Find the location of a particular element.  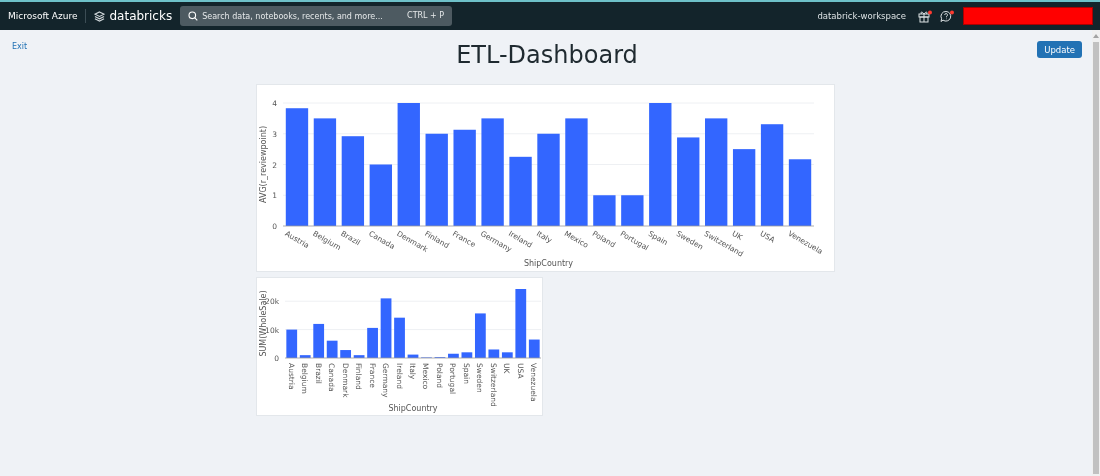

dashboard-title: ETL-Dashboard is located at coordinates (547, 55).